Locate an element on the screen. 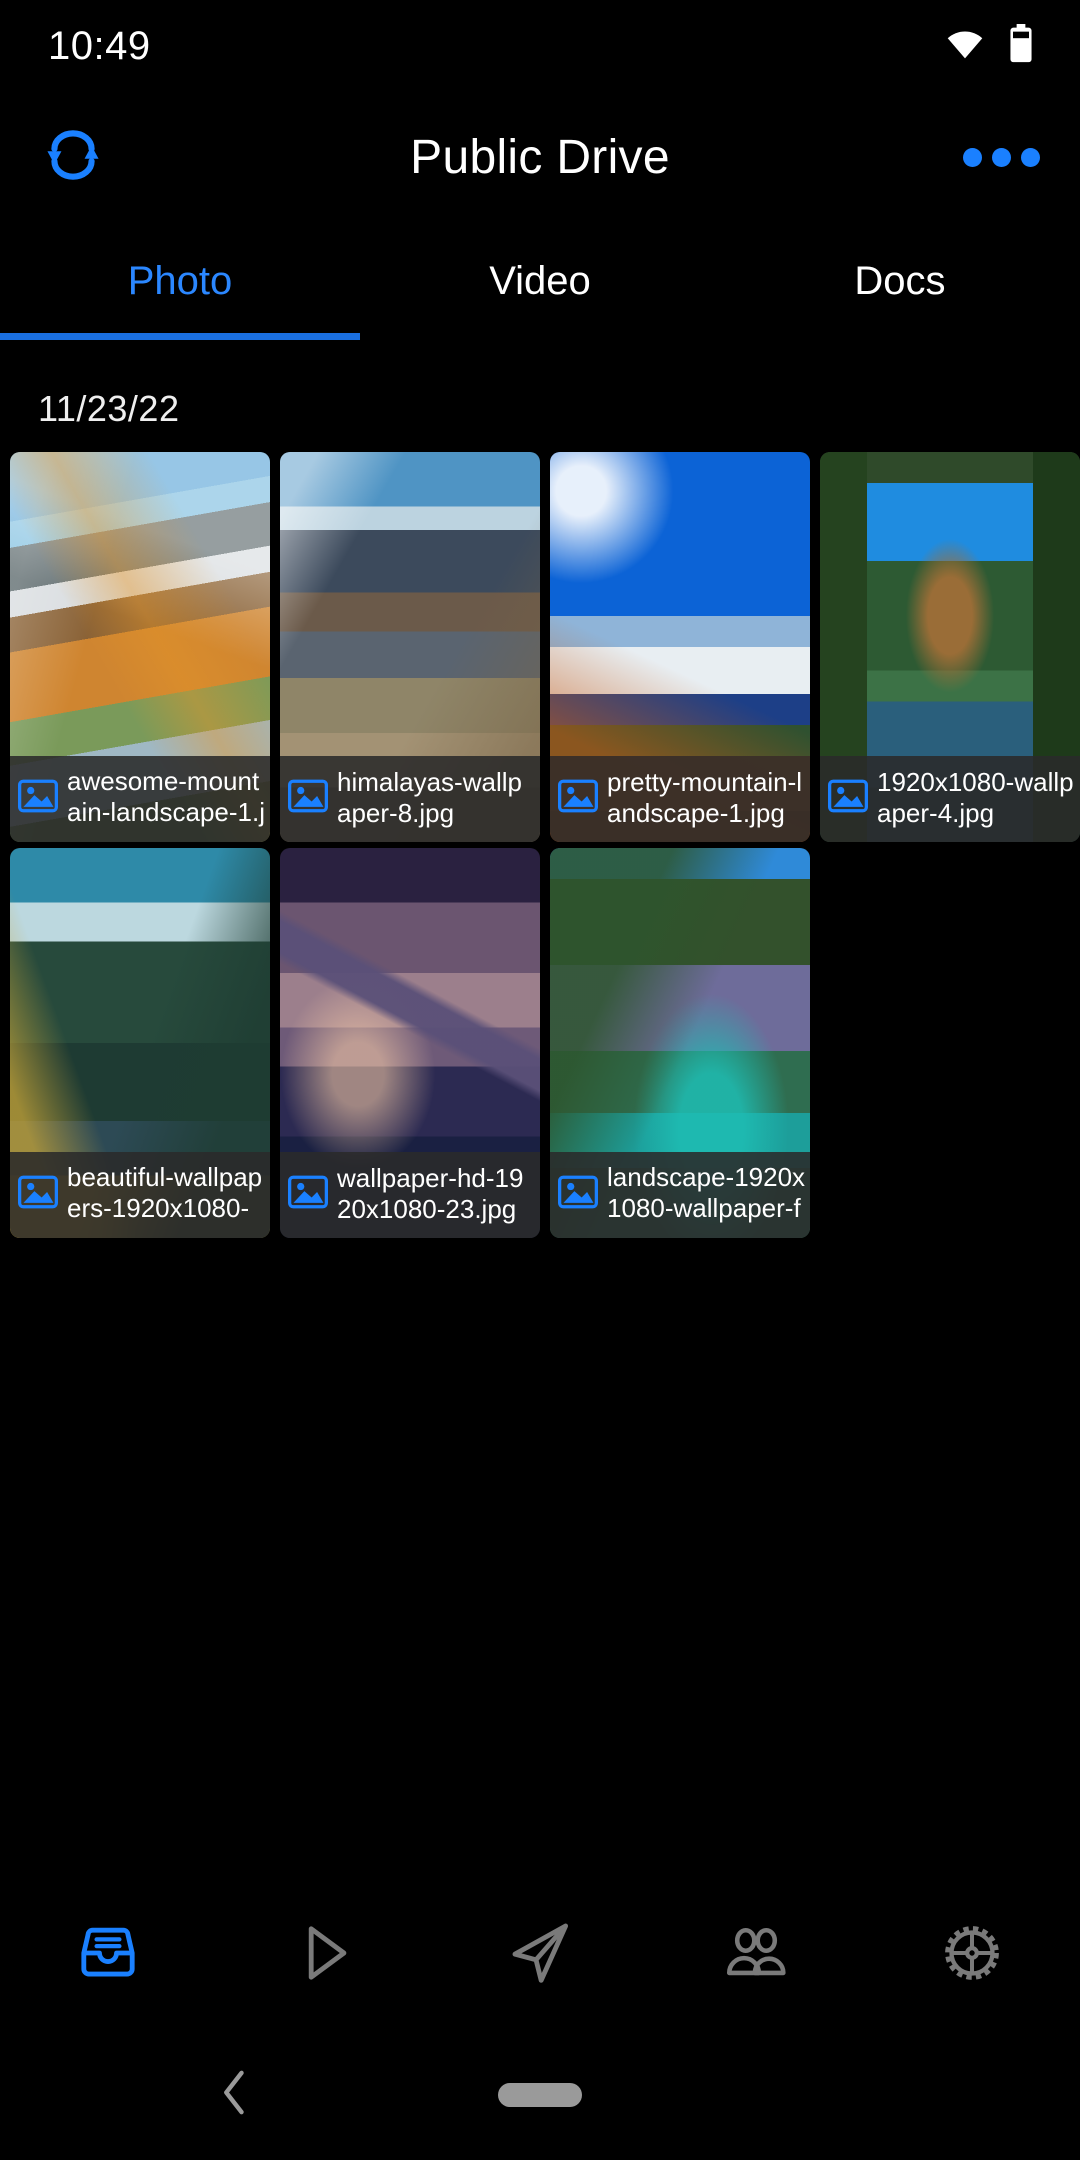 The height and width of the screenshot is (2160, 1080). send-icon is located at coordinates (540, 1955).